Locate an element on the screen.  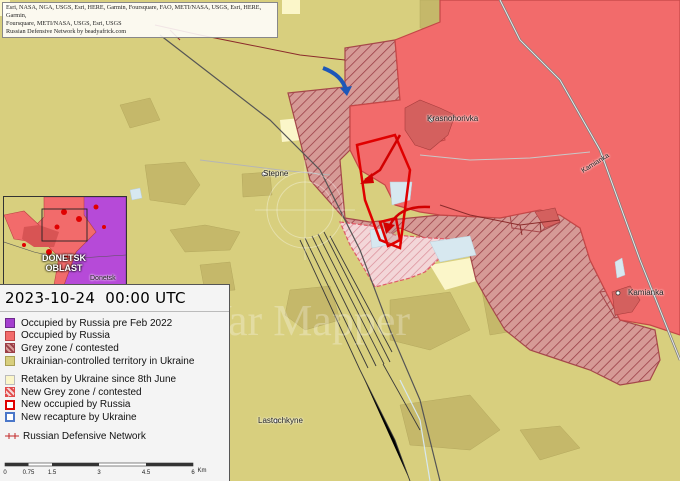
legend-label: New Grey zone / contested is located at coordinates (81, 392).